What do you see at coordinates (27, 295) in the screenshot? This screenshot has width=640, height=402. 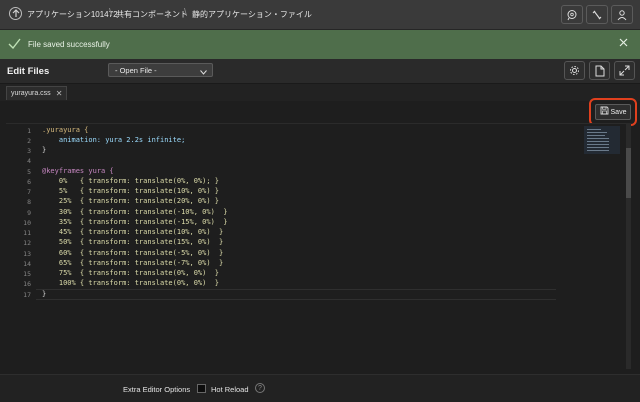 I see `line-number: 17` at bounding box center [27, 295].